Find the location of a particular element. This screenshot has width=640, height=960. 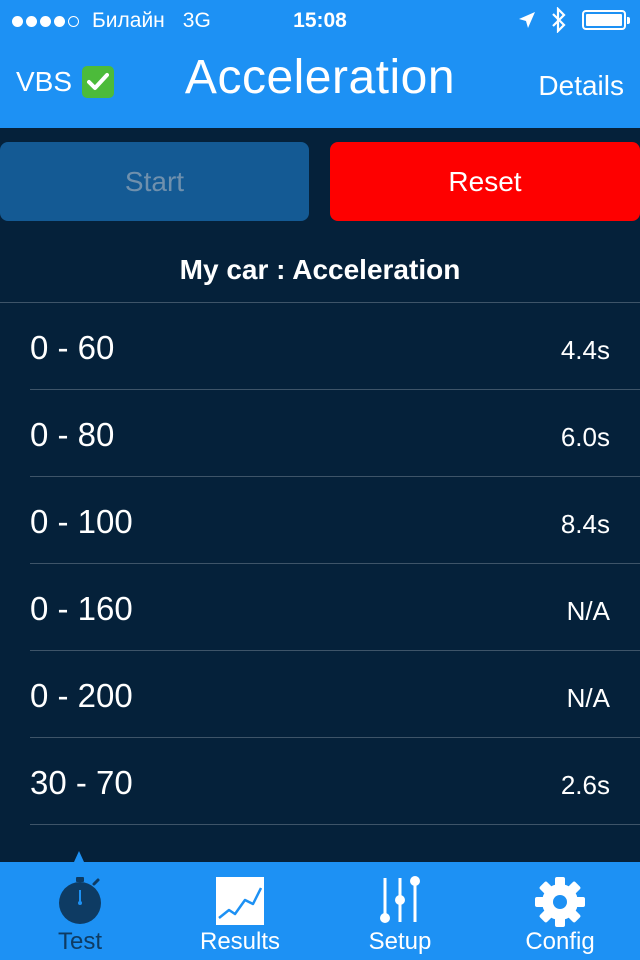

time-value: 8.4s is located at coordinates (585, 524).